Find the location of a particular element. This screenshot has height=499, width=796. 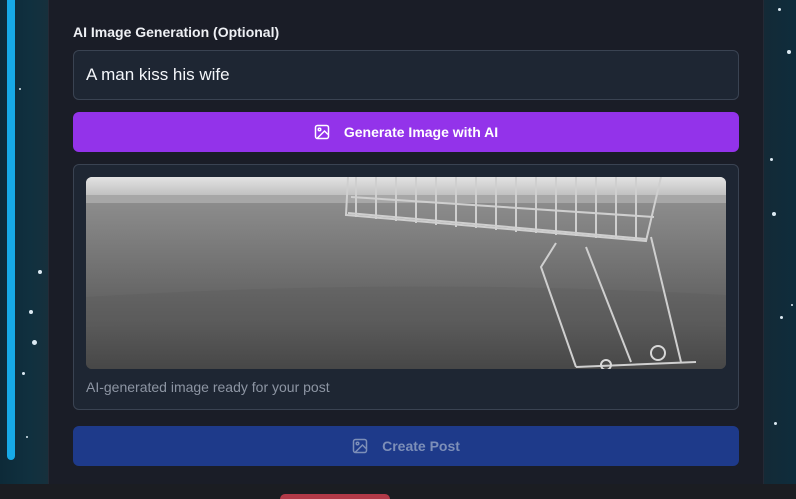

create-post-button-label: Create Post is located at coordinates (421, 446).